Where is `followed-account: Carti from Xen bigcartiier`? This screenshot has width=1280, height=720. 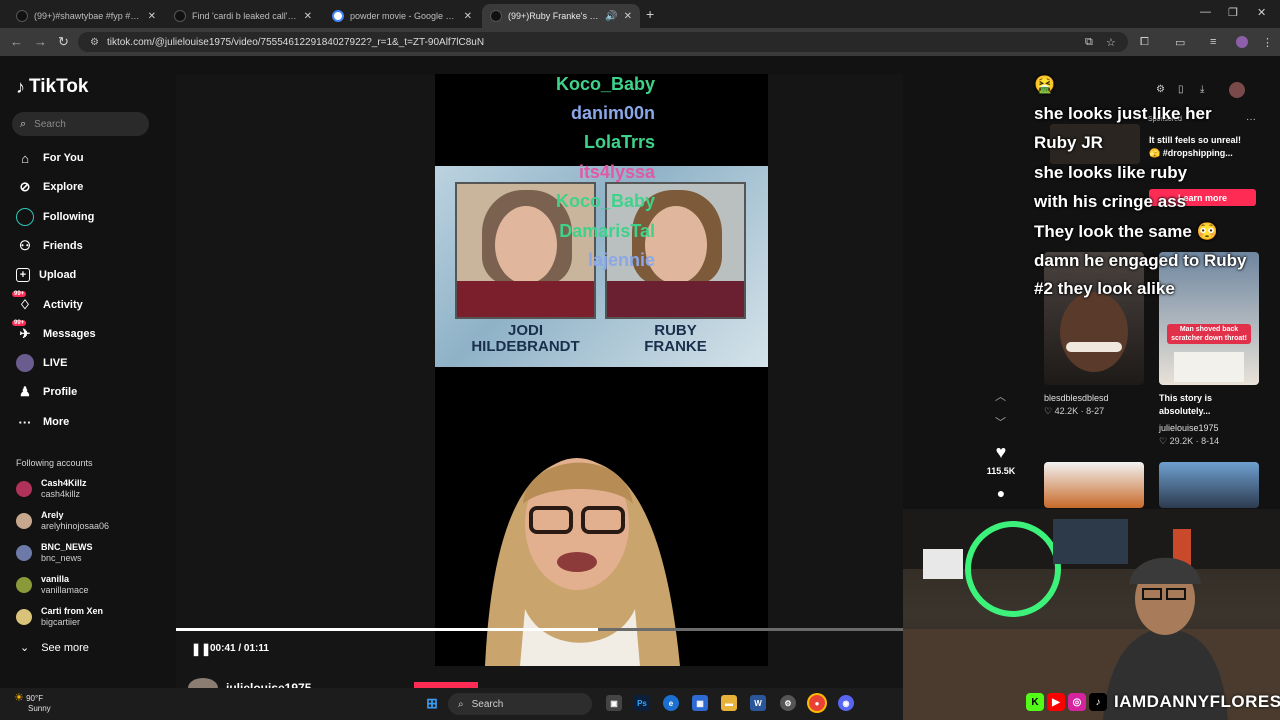 followed-account: Carti from Xen bigcartiier is located at coordinates (59, 617).